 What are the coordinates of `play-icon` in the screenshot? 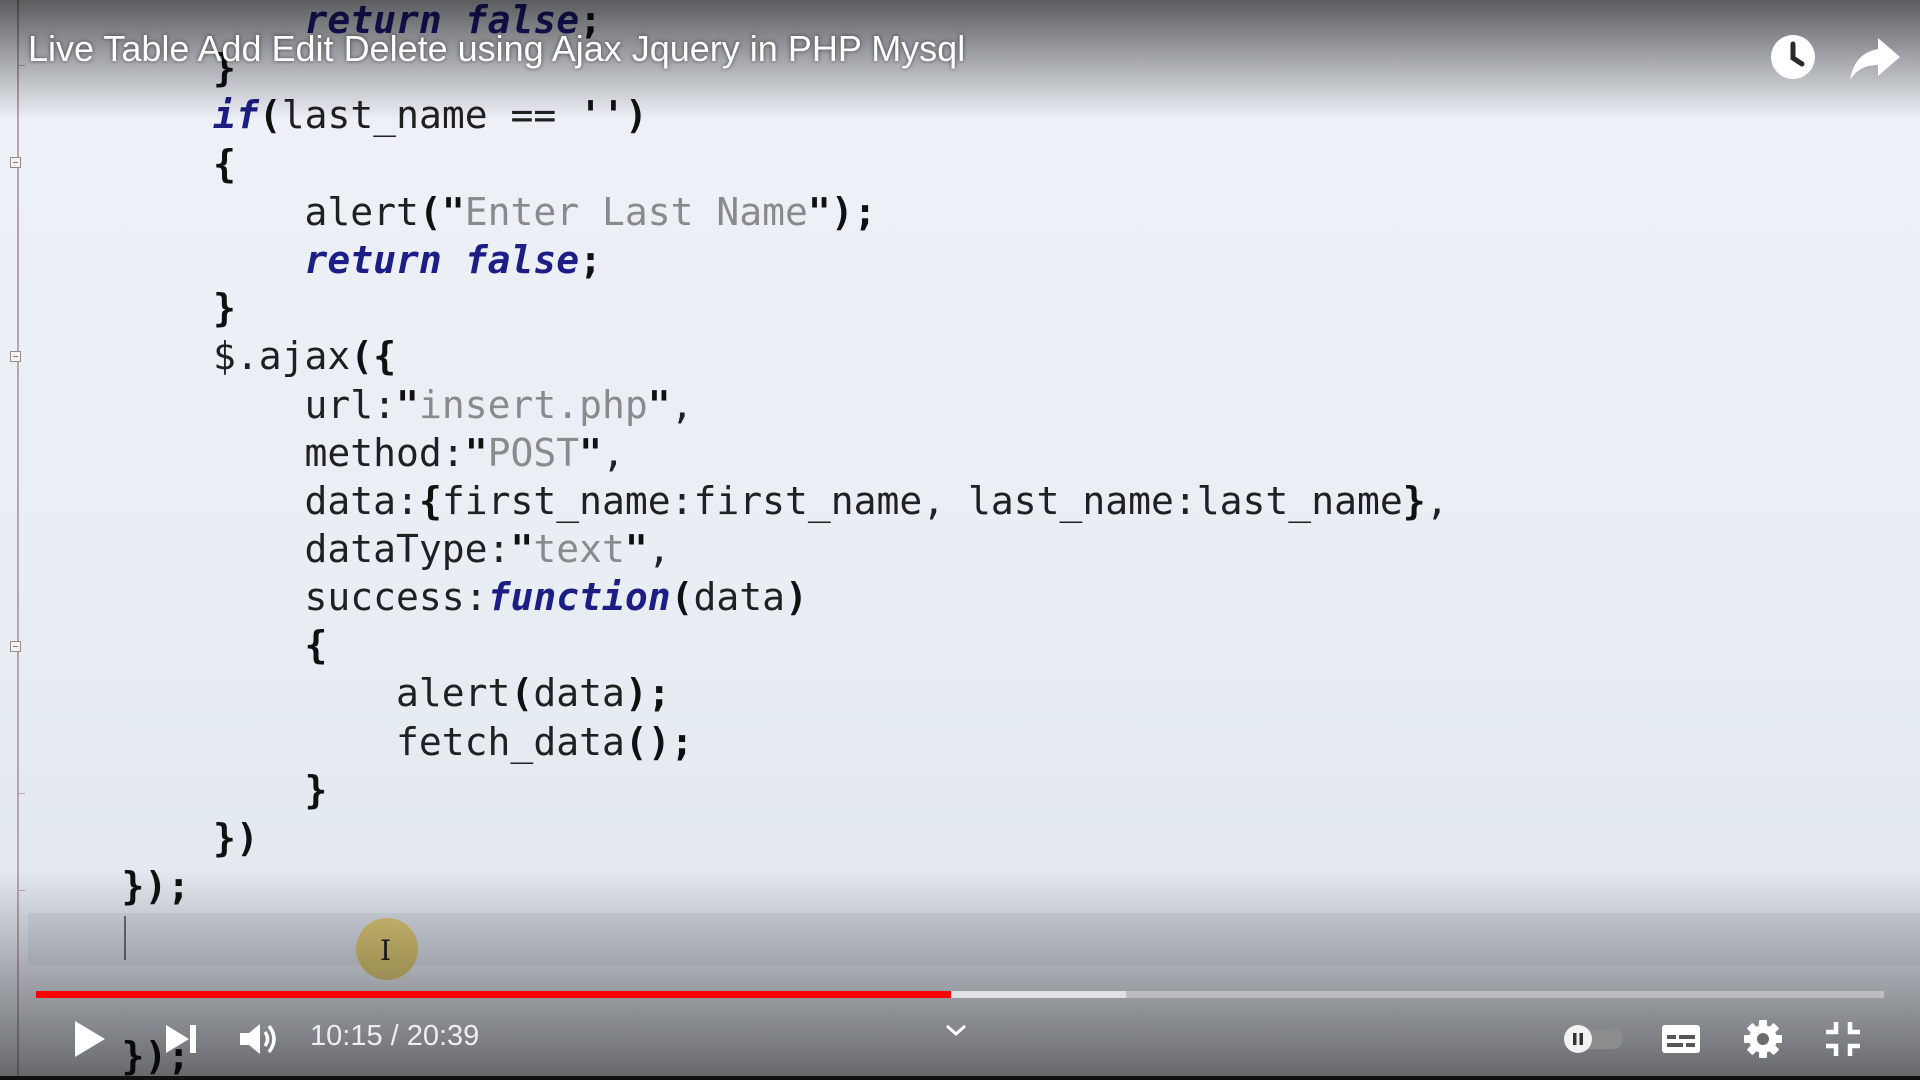 It's located at (90, 1039).